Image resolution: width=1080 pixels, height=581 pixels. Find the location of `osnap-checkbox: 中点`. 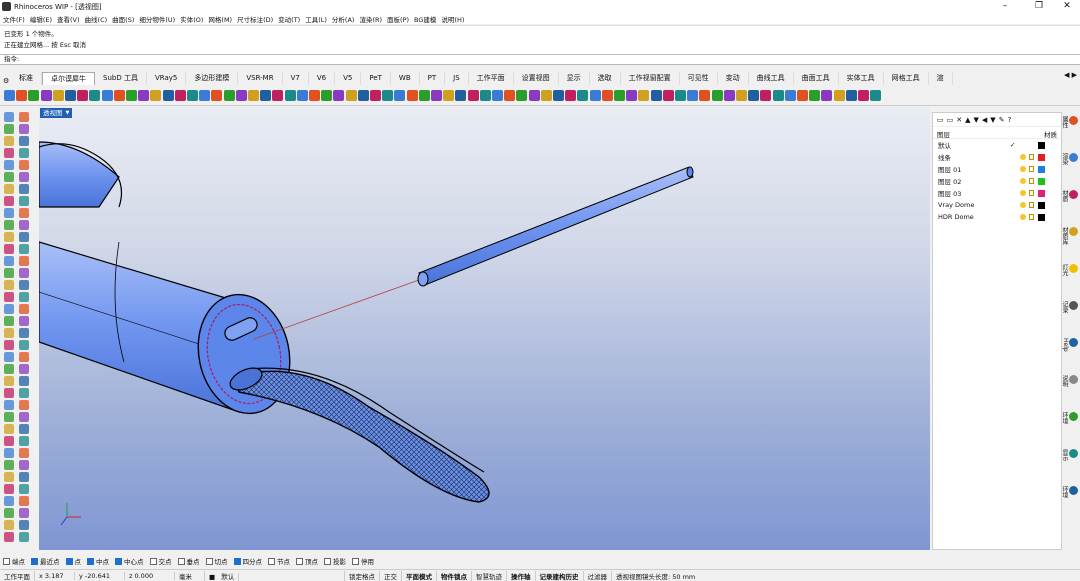

osnap-checkbox: 中点 is located at coordinates (98, 561).